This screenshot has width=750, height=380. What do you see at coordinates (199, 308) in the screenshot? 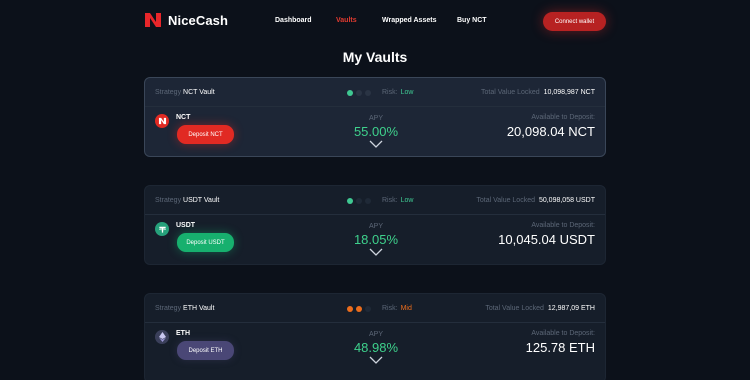
I see `vault-name: ETH Vault` at bounding box center [199, 308].